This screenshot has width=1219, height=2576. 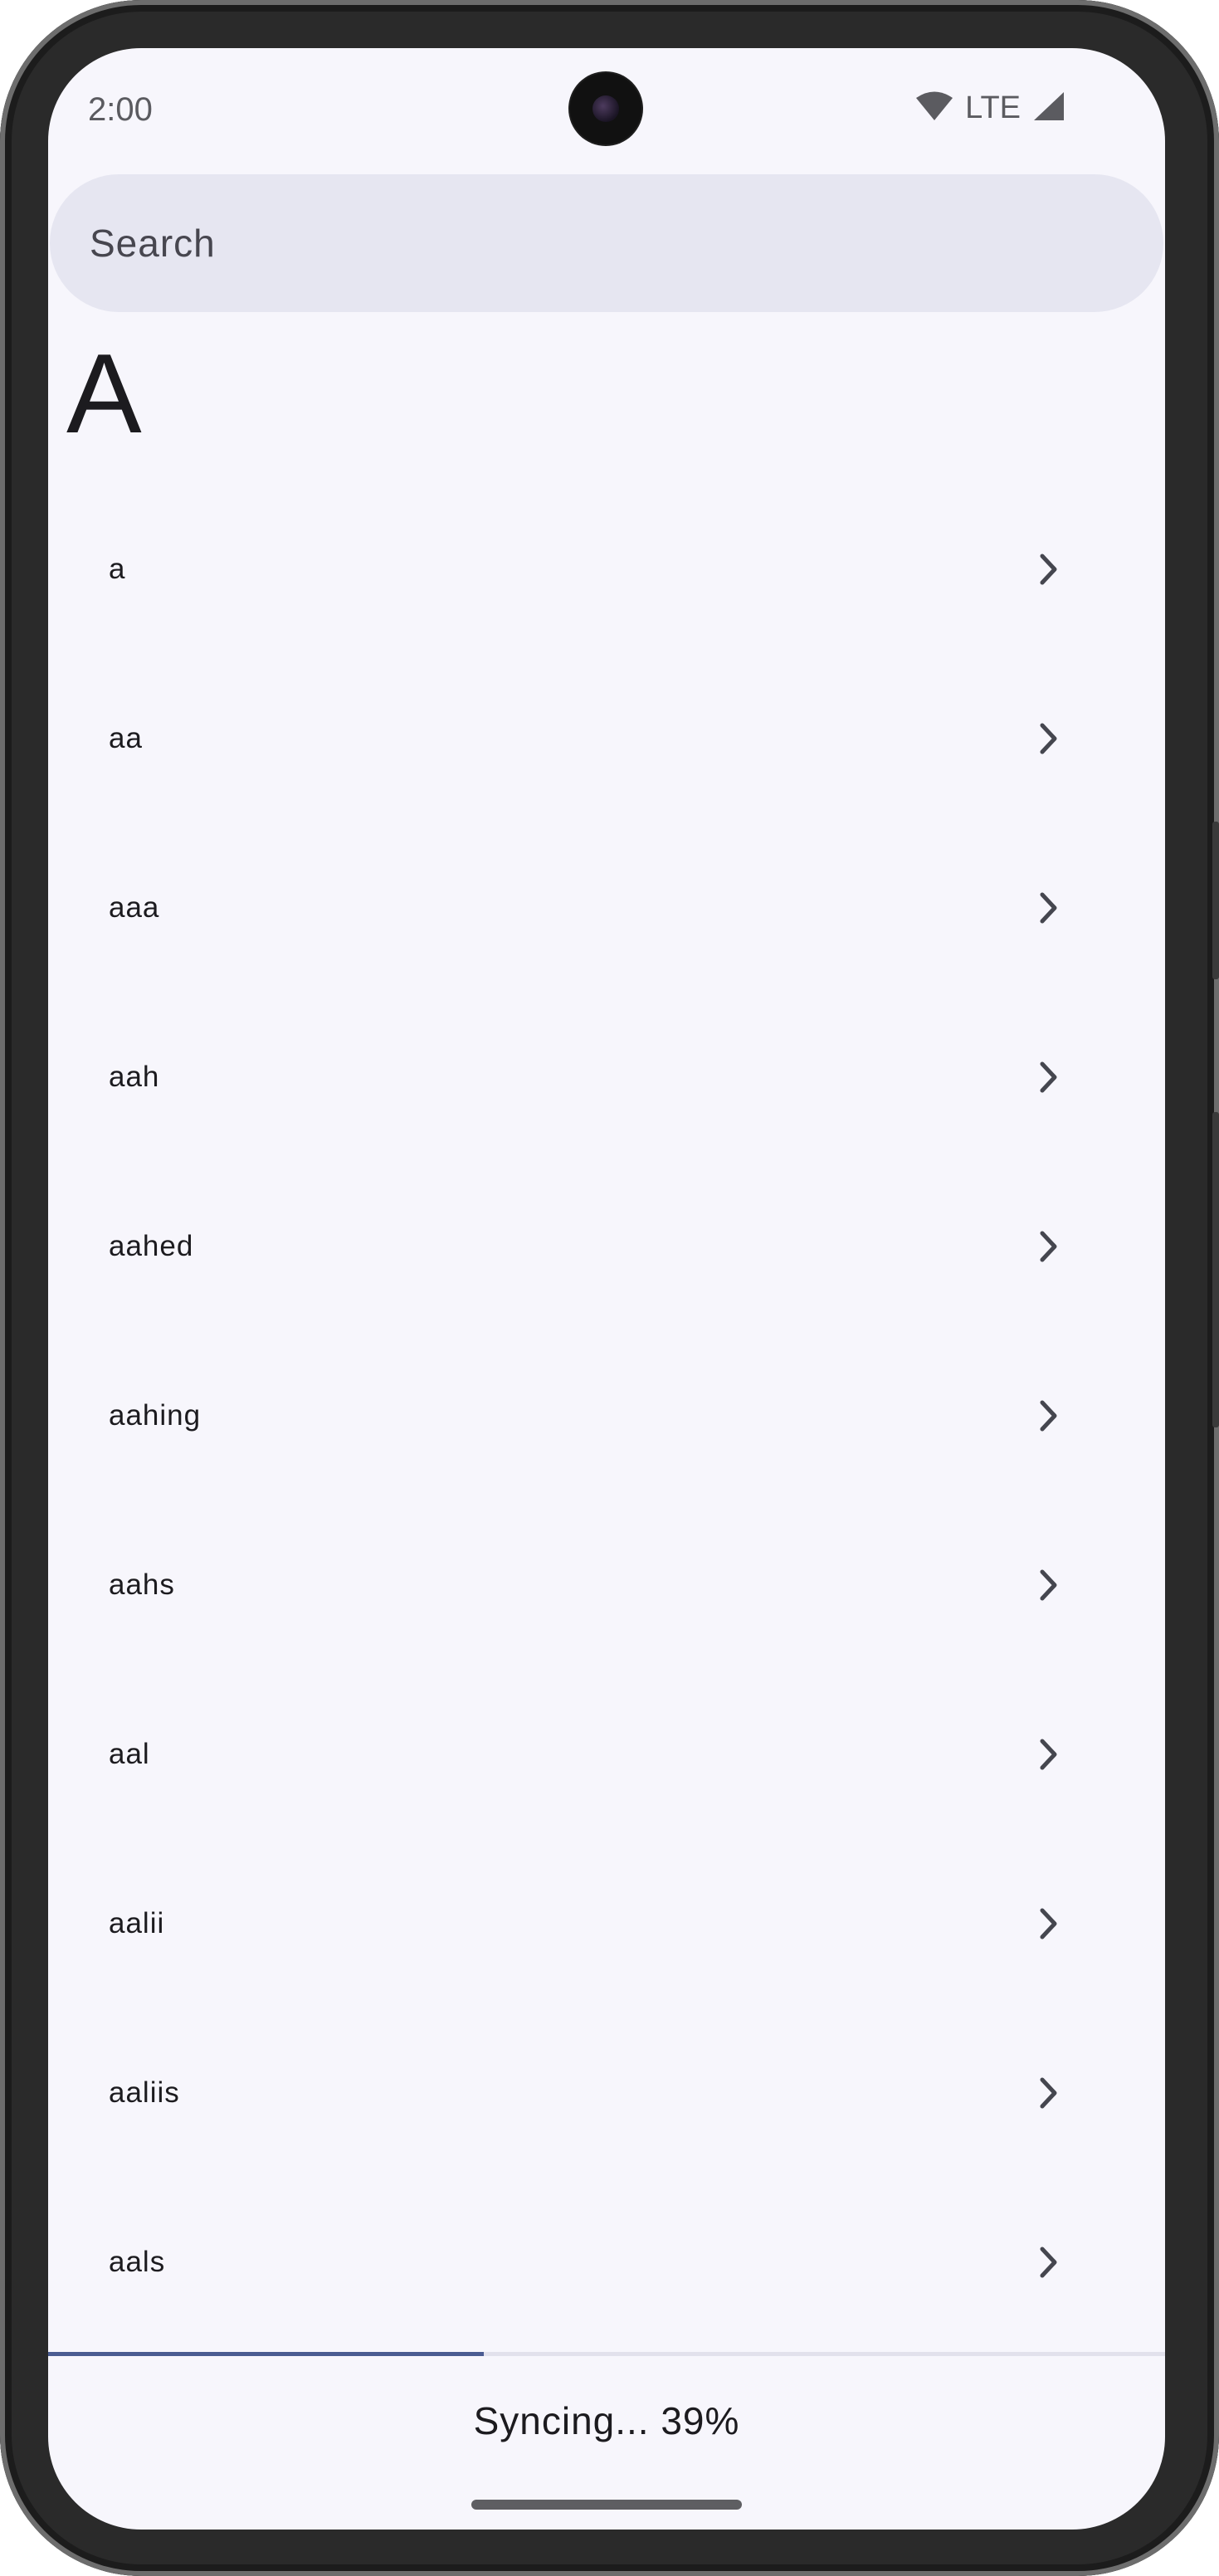 What do you see at coordinates (118, 569) in the screenshot?
I see `list-item-label: a` at bounding box center [118, 569].